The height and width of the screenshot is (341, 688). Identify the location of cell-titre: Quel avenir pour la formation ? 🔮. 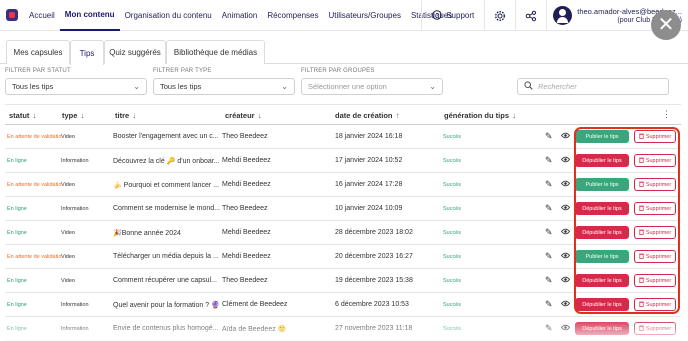
(166, 305).